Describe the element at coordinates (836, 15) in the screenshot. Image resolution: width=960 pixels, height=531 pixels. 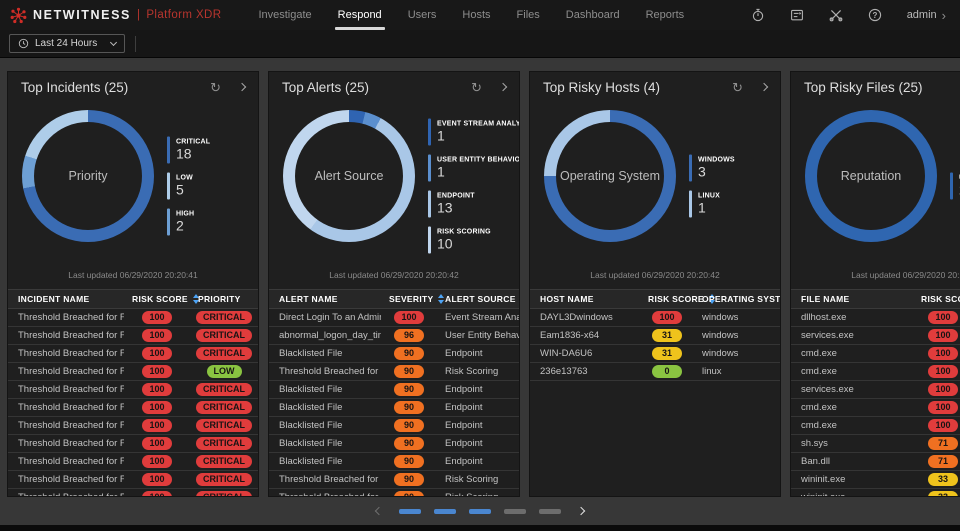
I see `admin-tools-icon` at that location.